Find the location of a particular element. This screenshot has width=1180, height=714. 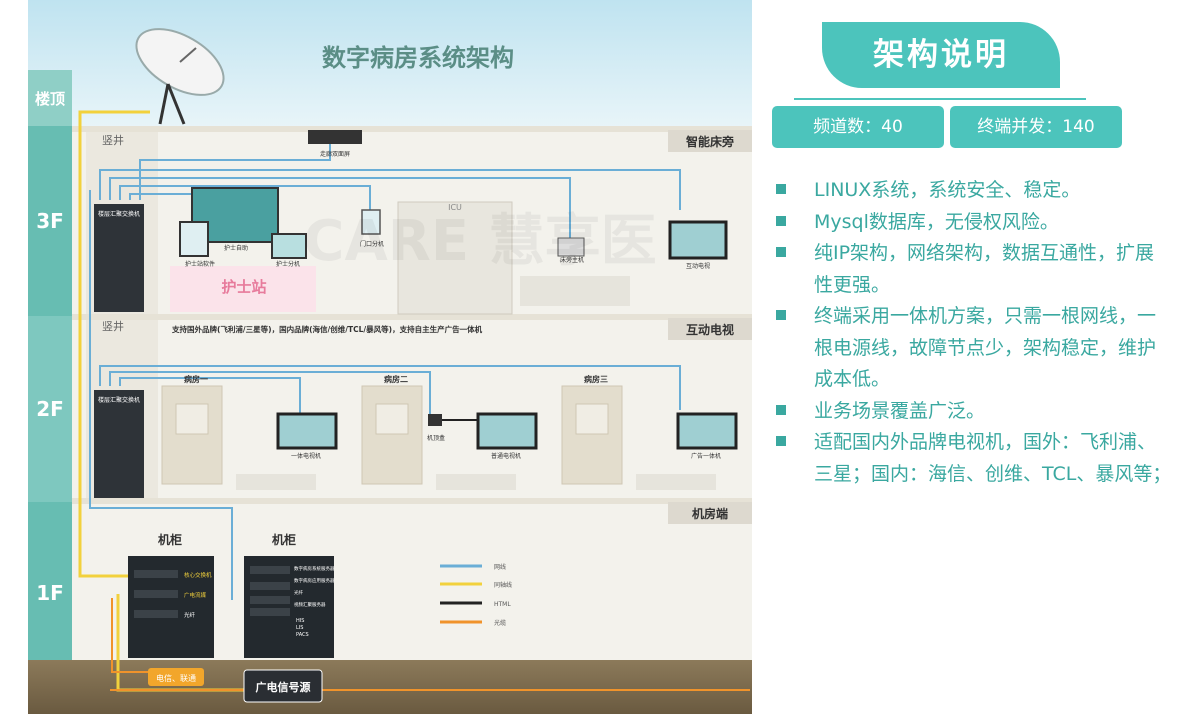

regular-tv-label: 普通电视机 is located at coordinates (506, 456).